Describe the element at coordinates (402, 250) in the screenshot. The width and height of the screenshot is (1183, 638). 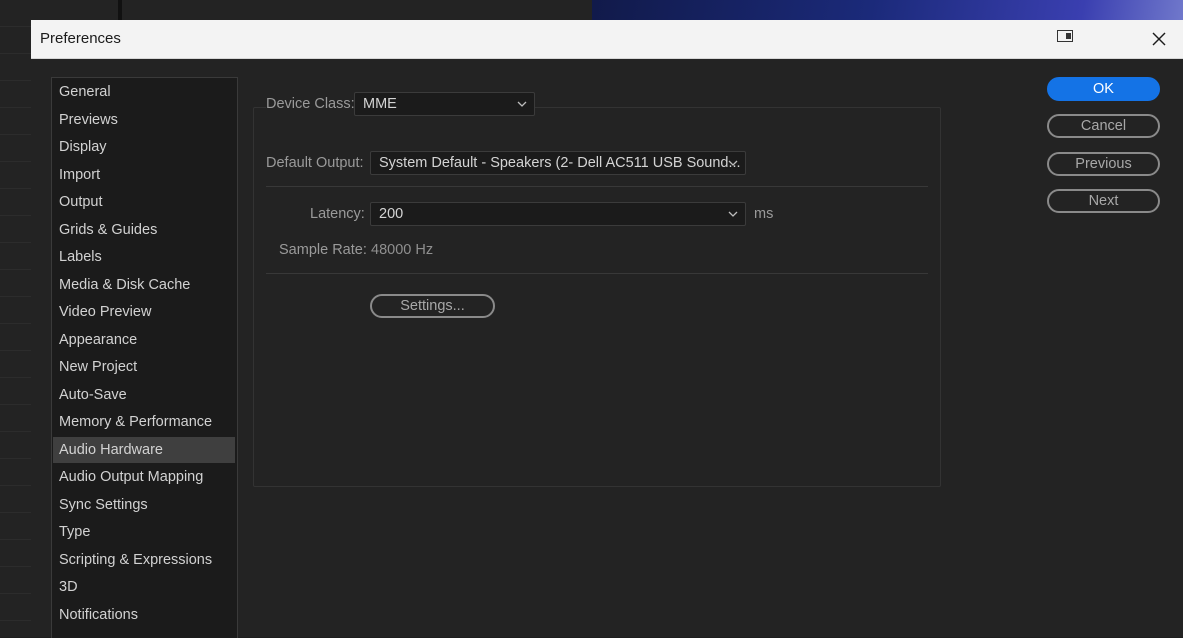
I see `sample-rate-value: 48000 Hz` at that location.